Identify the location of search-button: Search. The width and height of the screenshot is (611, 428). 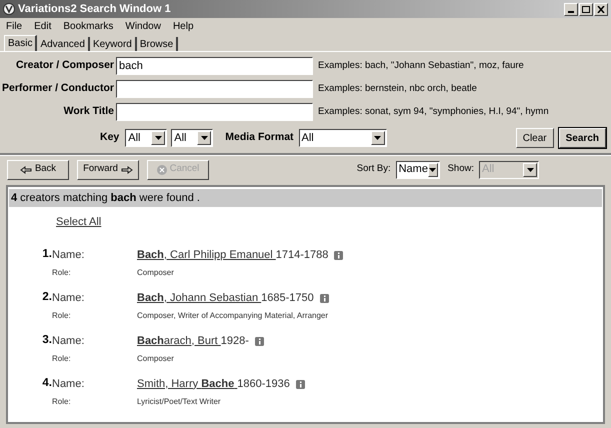
(582, 138).